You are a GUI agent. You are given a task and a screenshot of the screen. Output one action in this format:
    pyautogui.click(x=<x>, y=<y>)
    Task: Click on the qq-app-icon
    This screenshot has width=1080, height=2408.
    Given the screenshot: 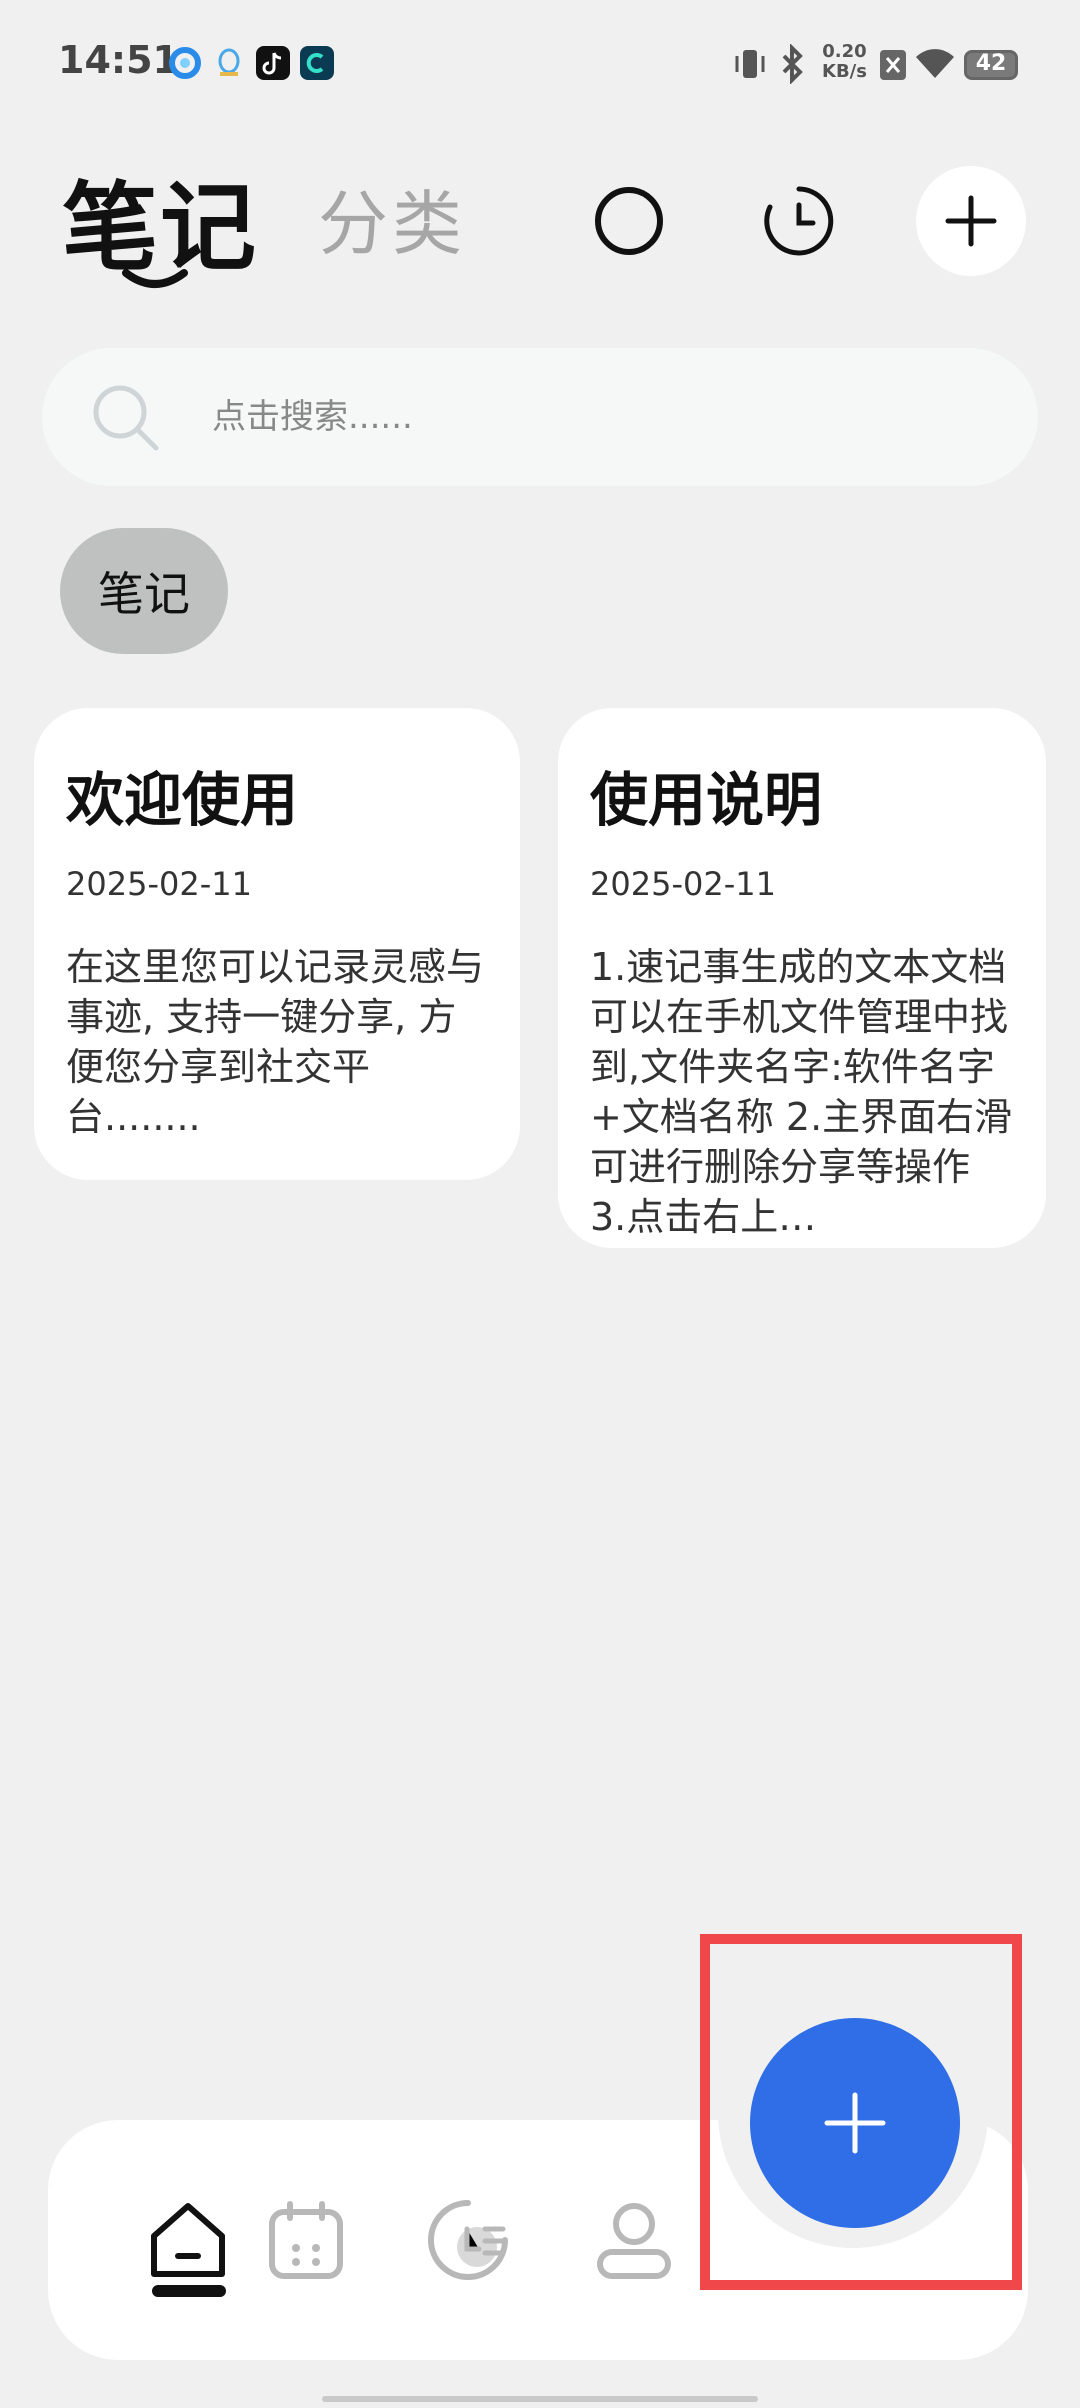 What is the action you would take?
    pyautogui.click(x=229, y=63)
    